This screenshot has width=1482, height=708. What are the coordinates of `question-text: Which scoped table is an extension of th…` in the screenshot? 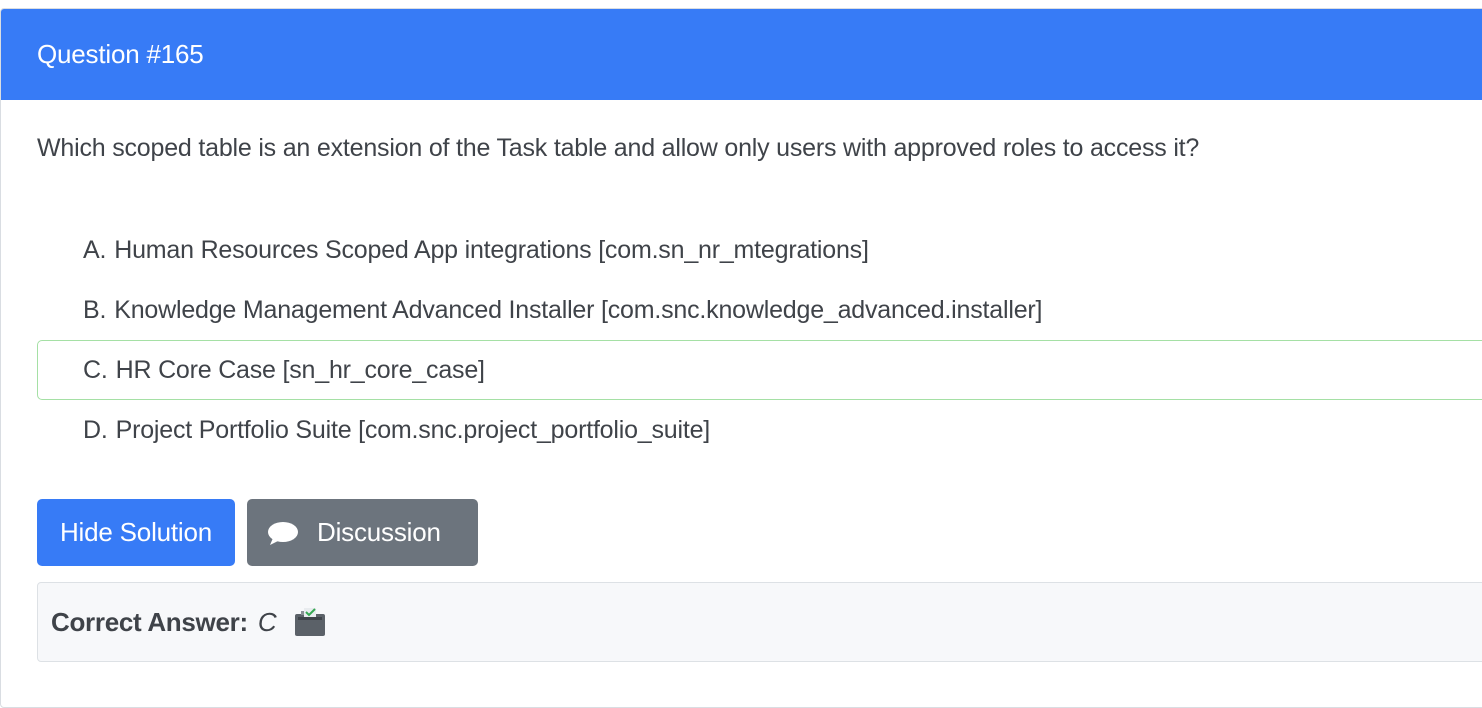 It's located at (618, 148).